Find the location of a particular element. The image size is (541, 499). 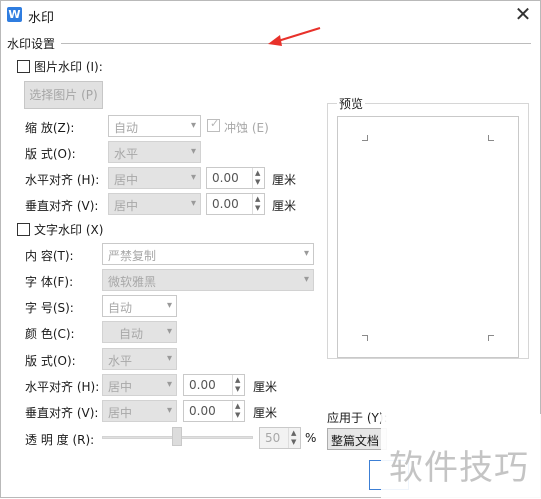

text-layout-select: 水平 ▾ is located at coordinates (139, 359).